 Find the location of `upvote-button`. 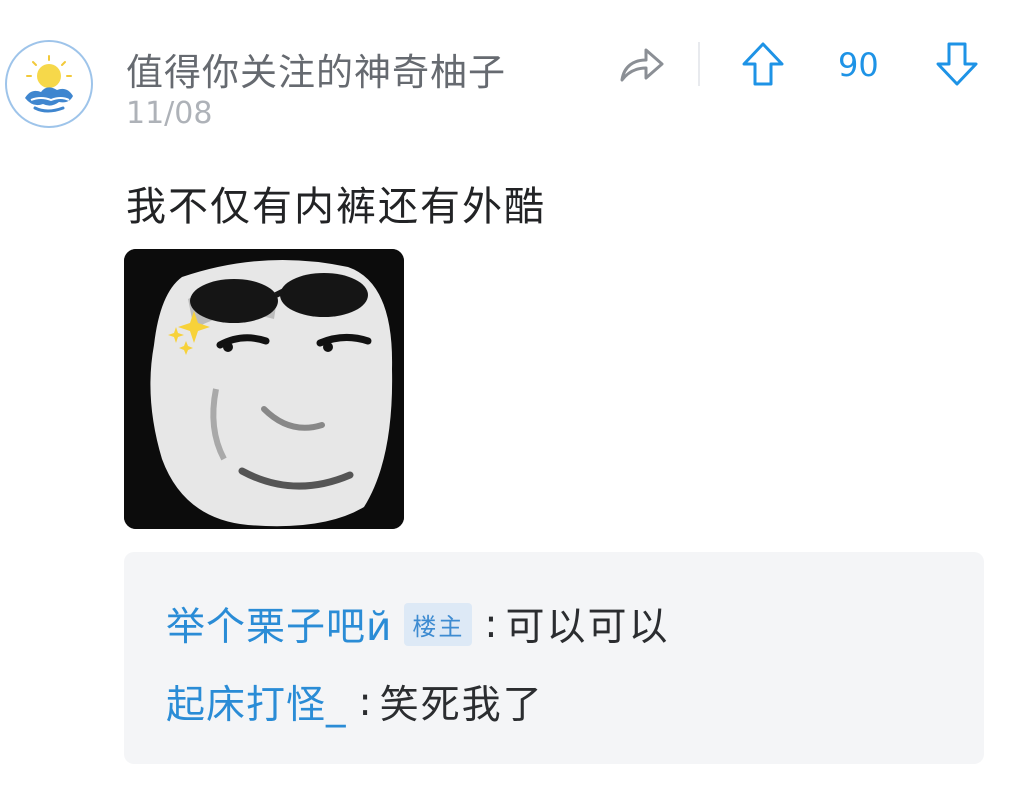

upvote-button is located at coordinates (763, 64).